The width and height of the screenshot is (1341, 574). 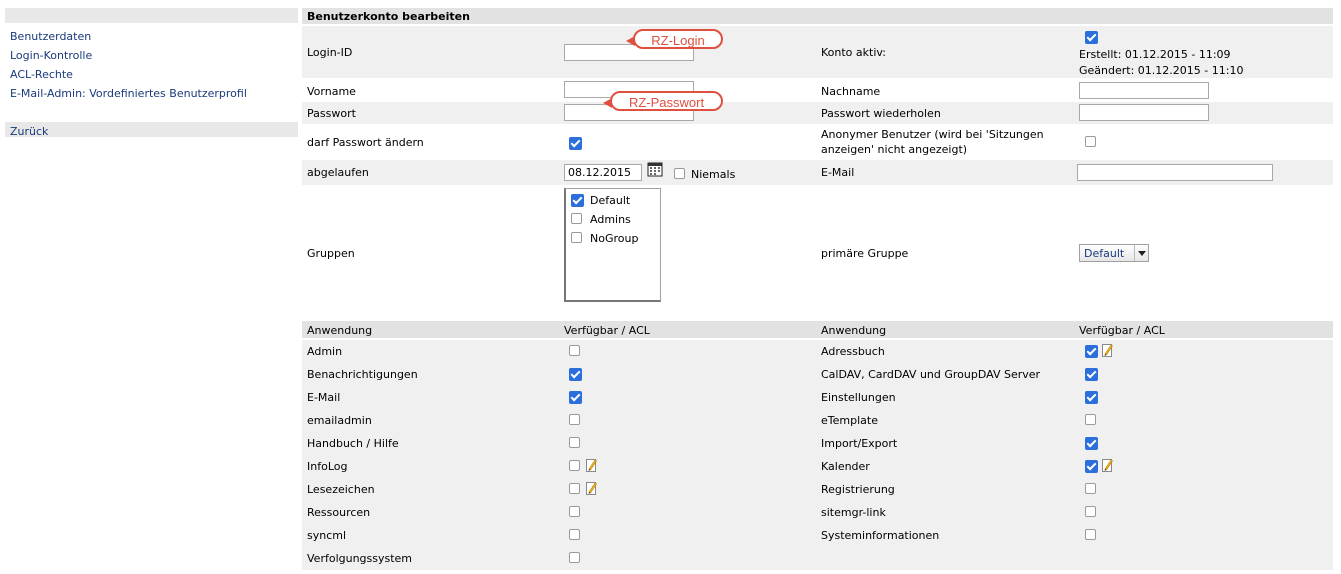 I want to click on password-repeat-label: Passwort wiederholen, so click(x=881, y=113).